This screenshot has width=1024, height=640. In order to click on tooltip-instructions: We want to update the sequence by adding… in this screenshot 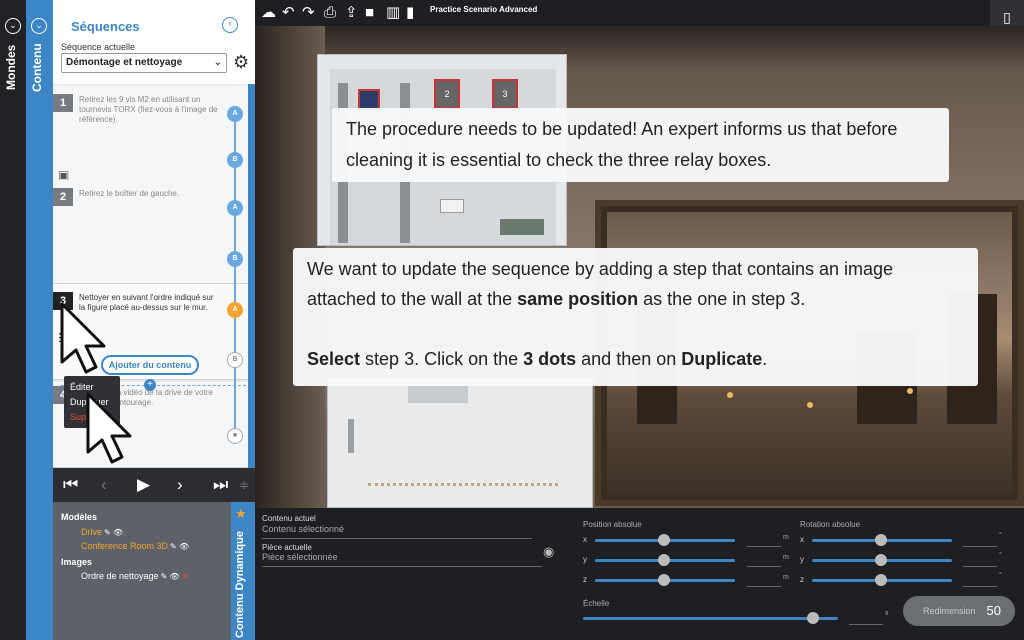, I will do `click(635, 317)`.